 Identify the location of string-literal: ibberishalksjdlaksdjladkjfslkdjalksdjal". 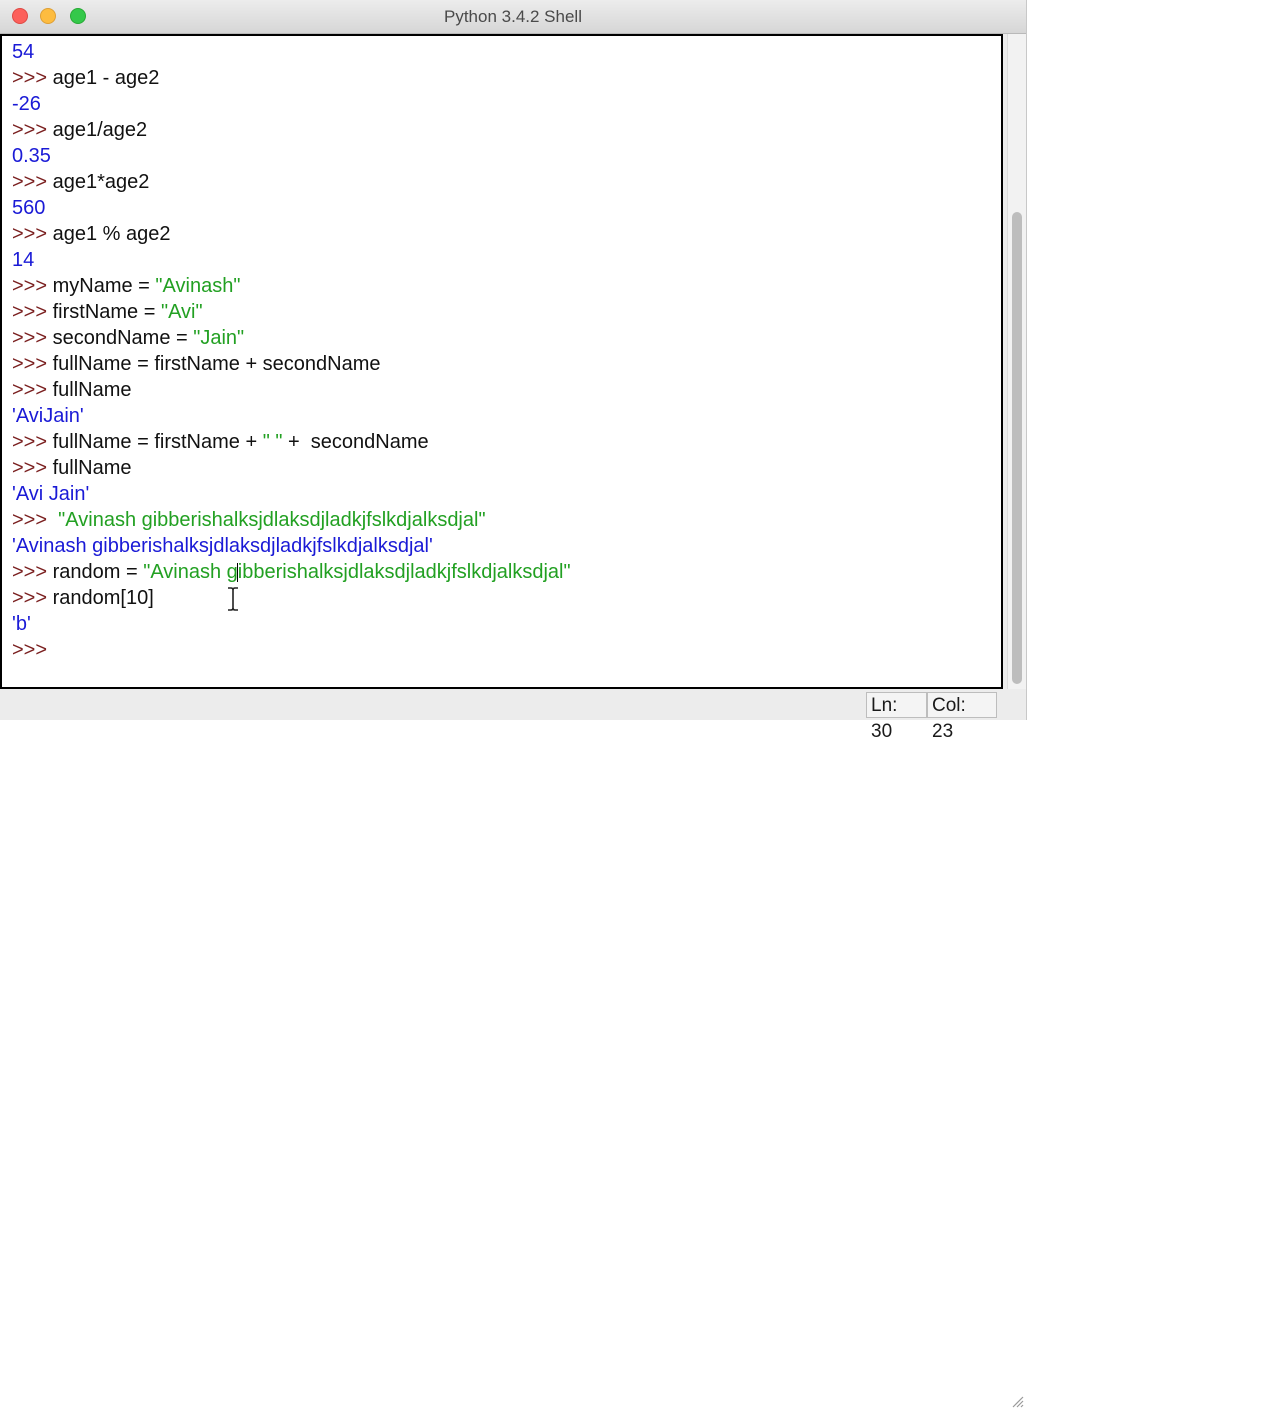
(404, 572).